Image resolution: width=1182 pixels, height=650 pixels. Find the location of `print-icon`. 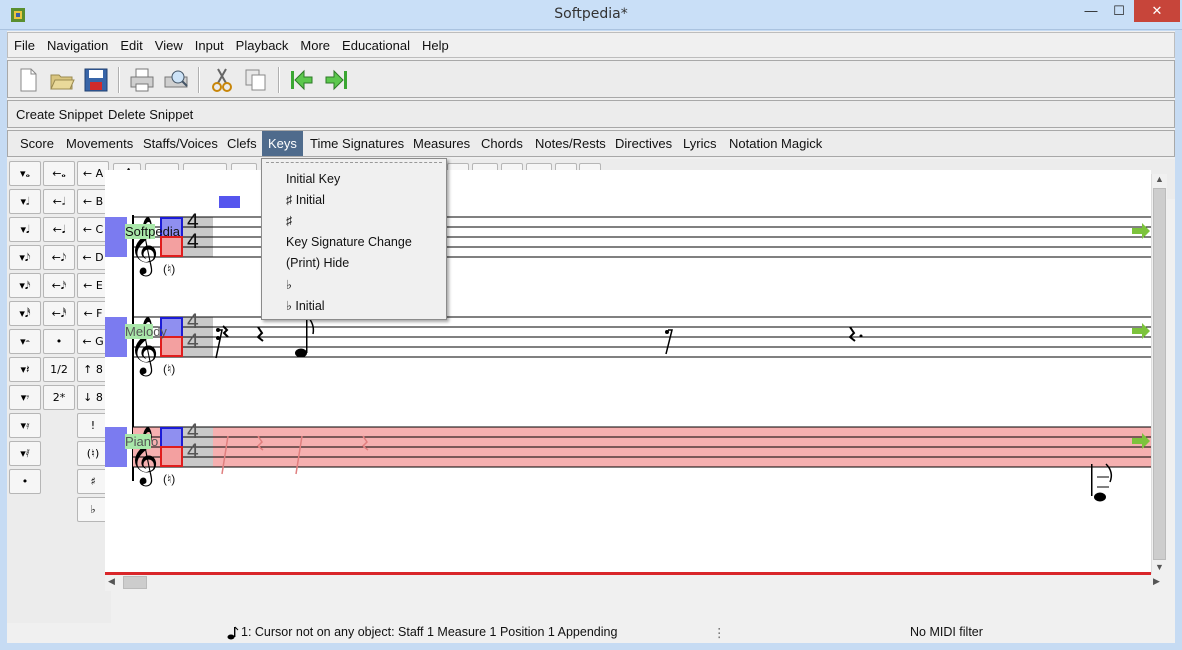

print-icon is located at coordinates (142, 80).